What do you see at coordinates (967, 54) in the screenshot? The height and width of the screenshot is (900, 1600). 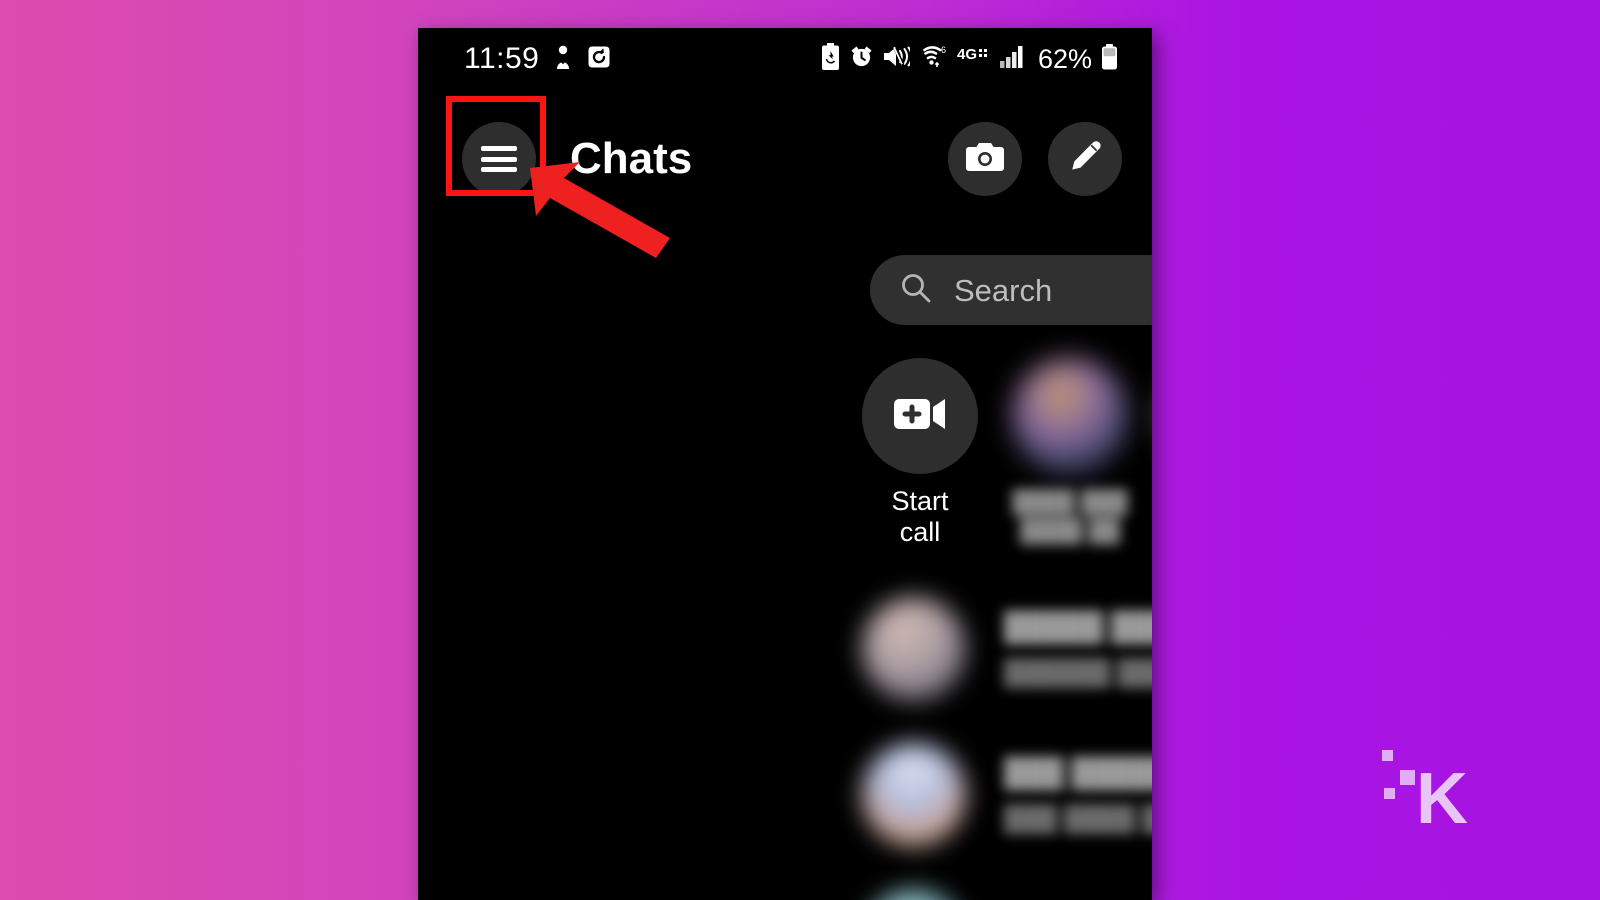 I see `svg-text: 4G` at bounding box center [967, 54].